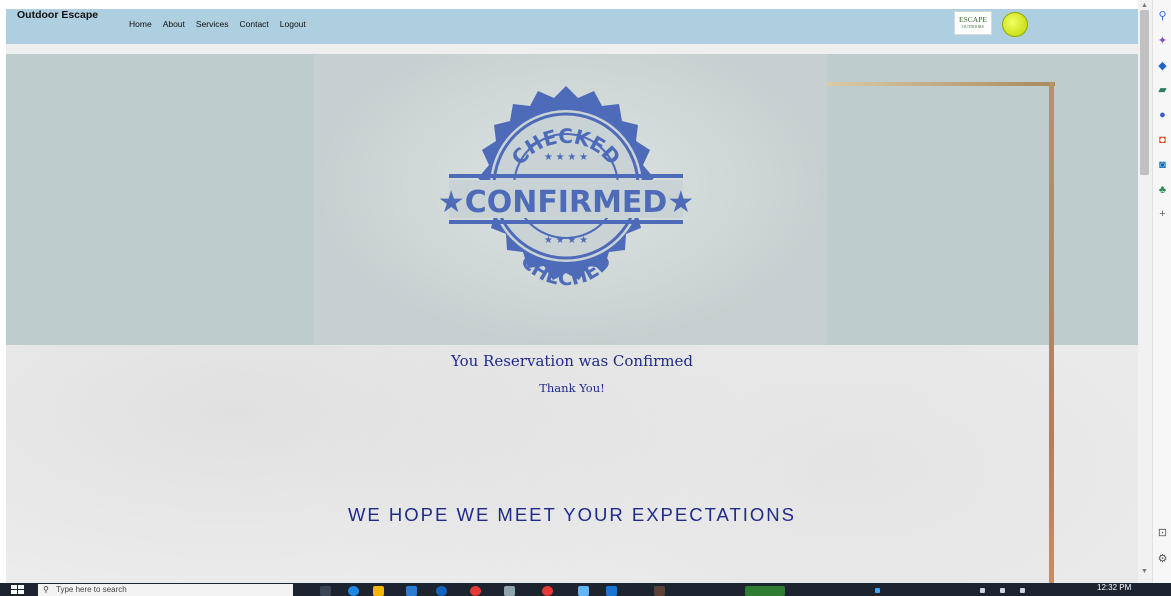 This screenshot has width=1171, height=596. I want to click on logo-box: ESCAPE OUTDOORS, so click(973, 23).